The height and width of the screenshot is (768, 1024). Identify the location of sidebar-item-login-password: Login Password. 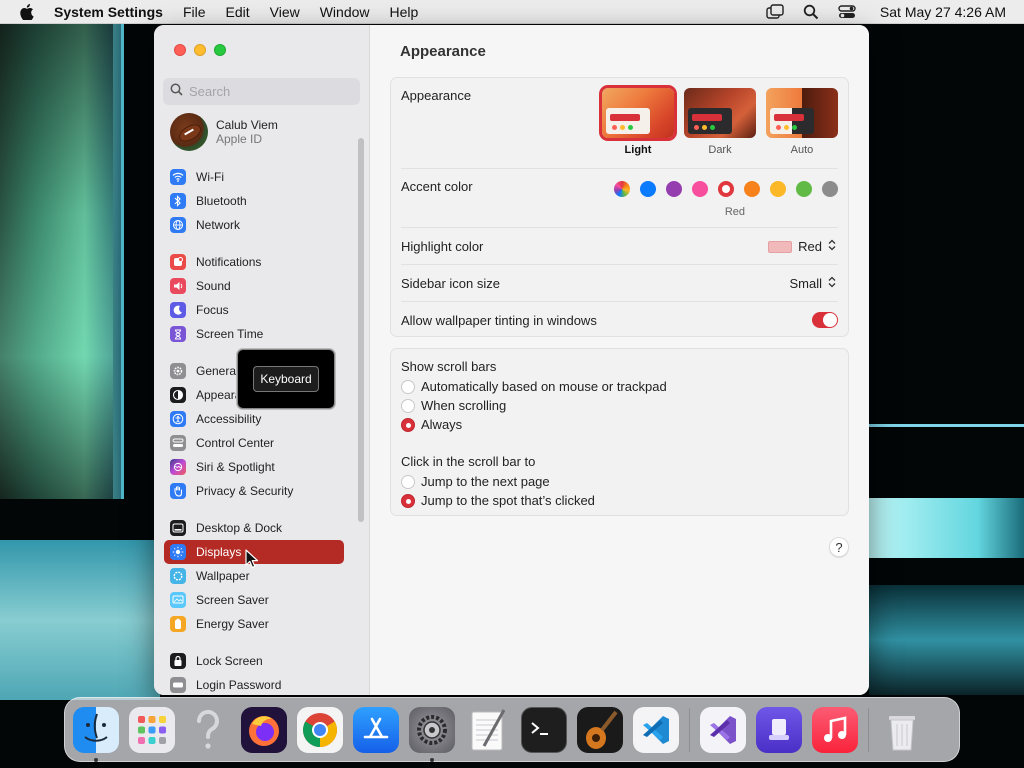
(254, 684).